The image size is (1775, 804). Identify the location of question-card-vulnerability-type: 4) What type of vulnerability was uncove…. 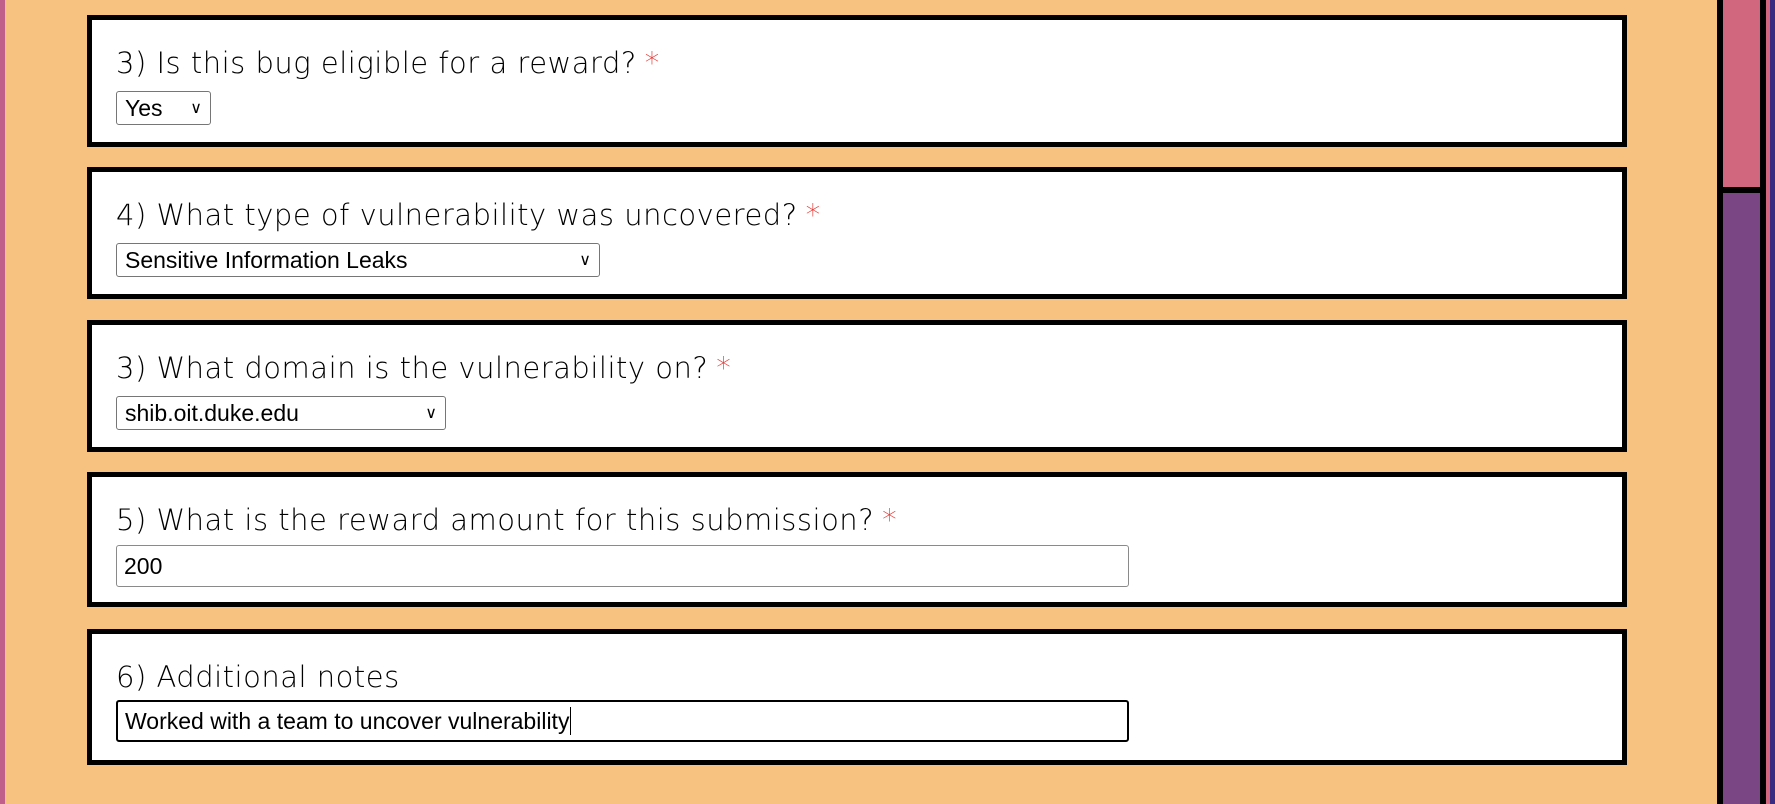
(857, 233).